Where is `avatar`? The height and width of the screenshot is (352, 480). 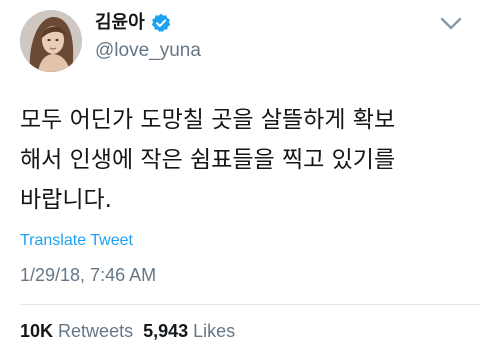 avatar is located at coordinates (51, 41).